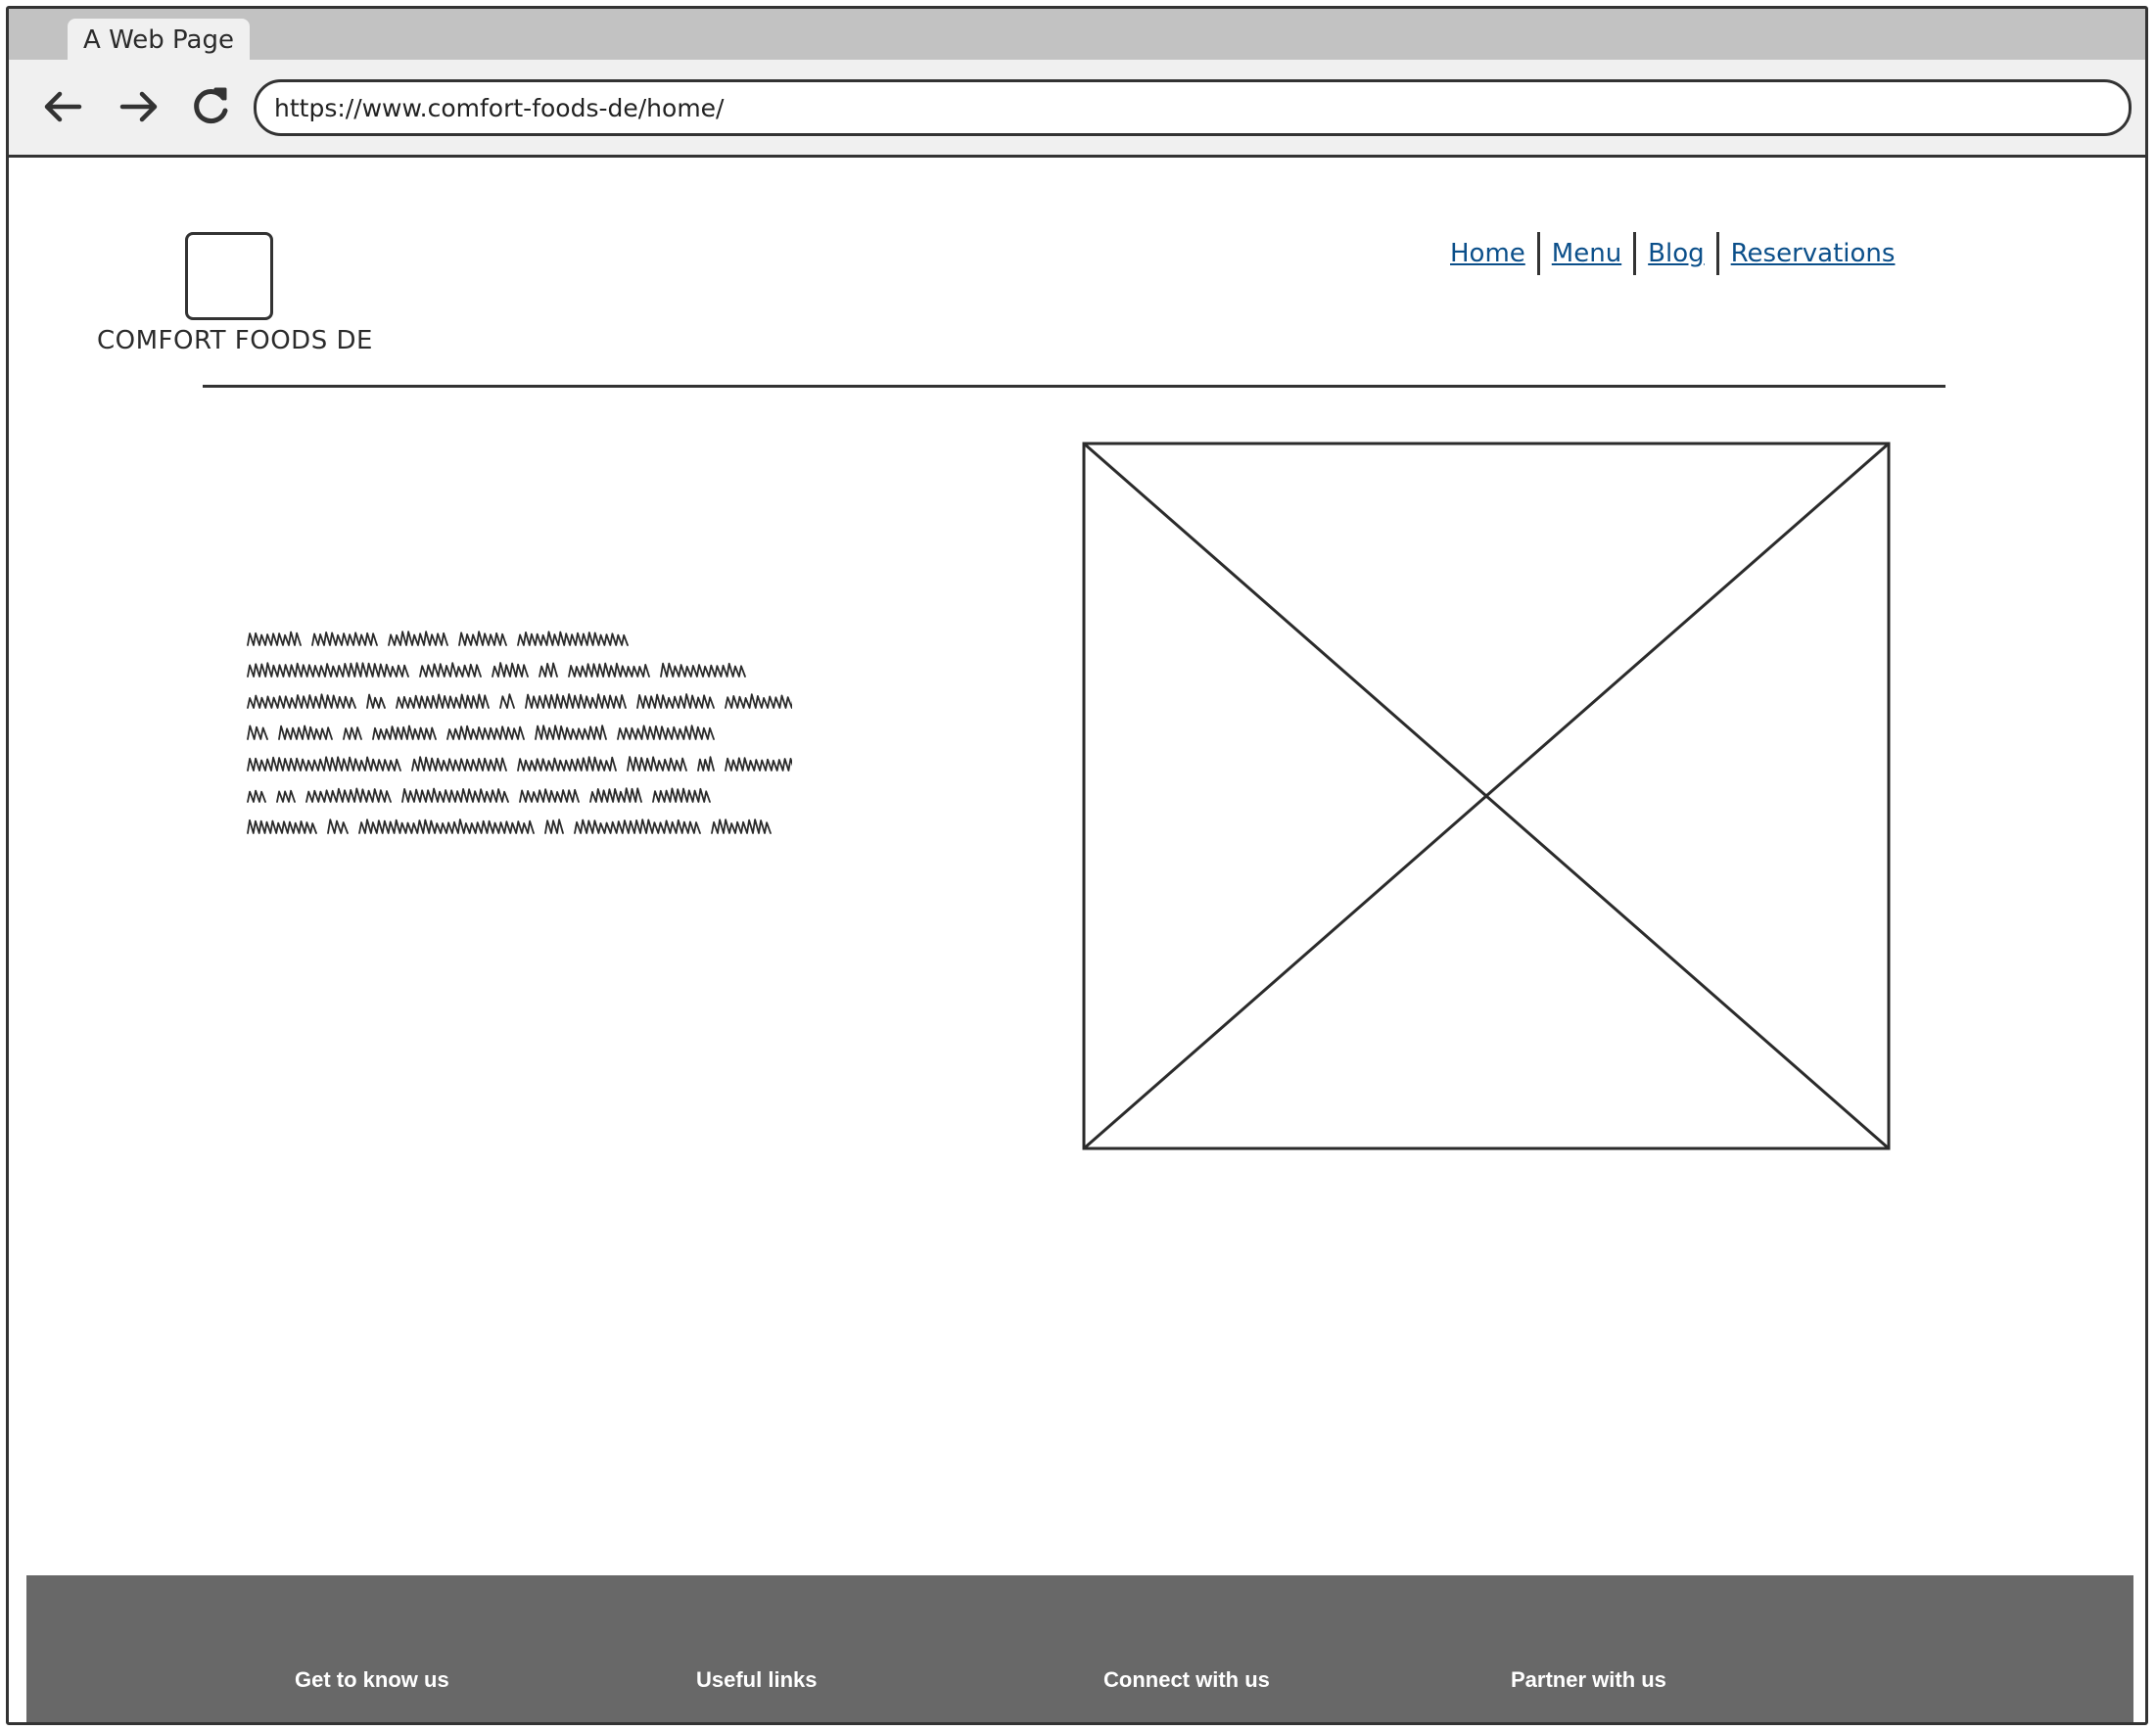 The width and height of the screenshot is (2156, 1731). Describe the element at coordinates (1186, 1680) in the screenshot. I see `footer-link-connect-with-us: Connect with us` at that location.